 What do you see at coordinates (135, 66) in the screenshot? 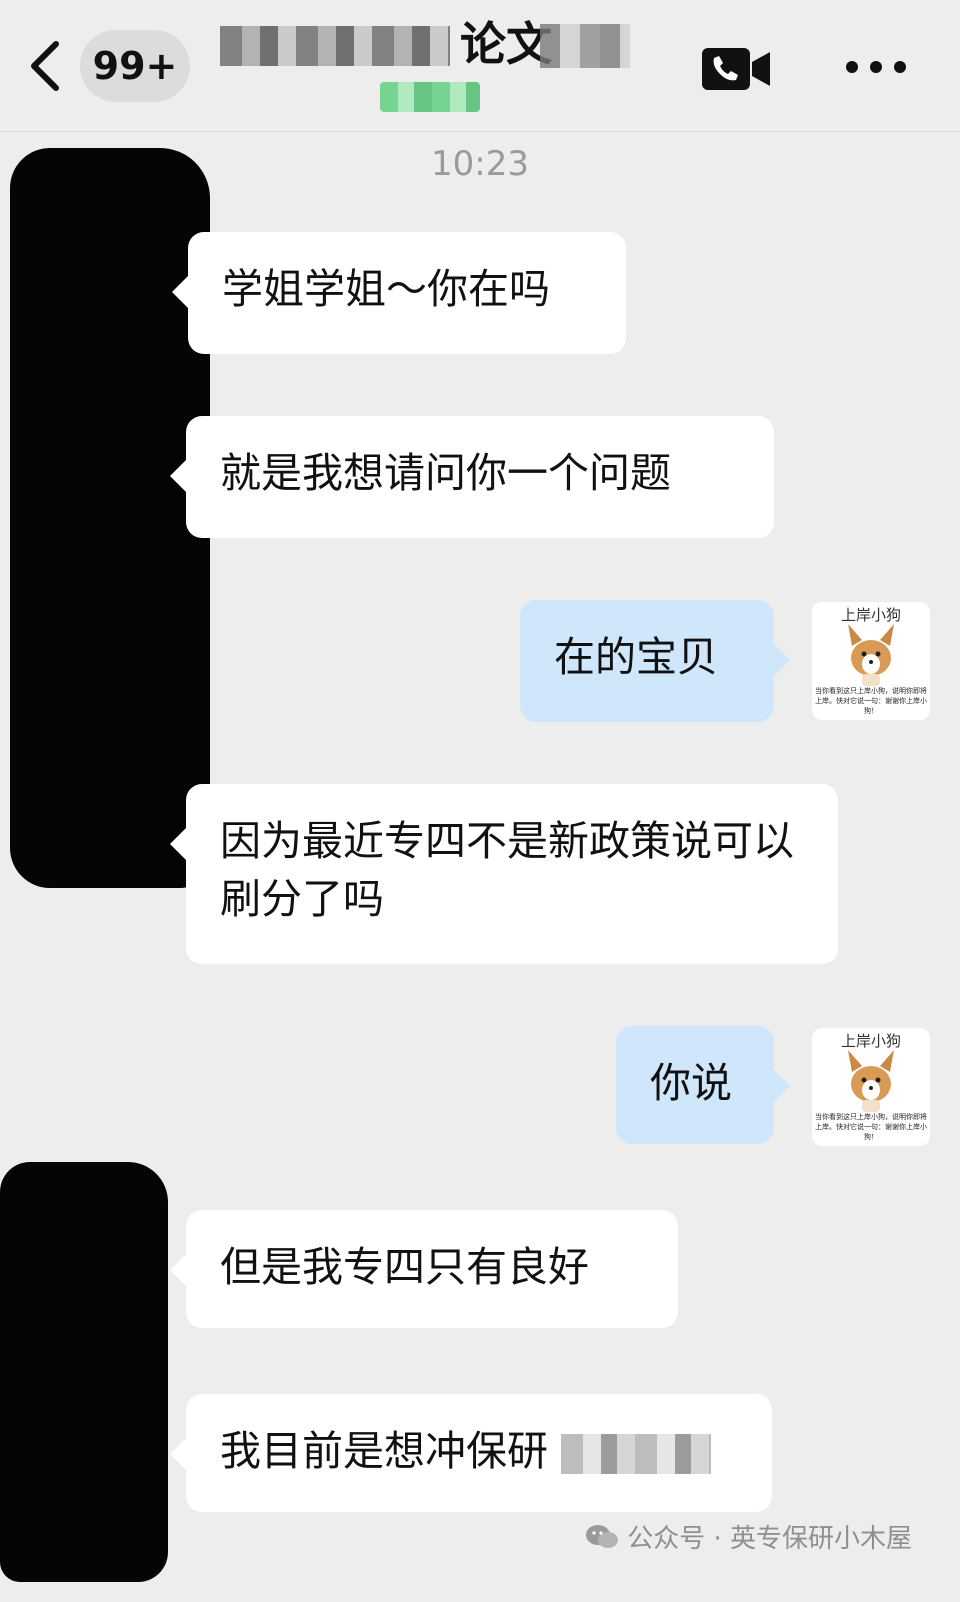
I see `unread-count-badge: 99+` at bounding box center [135, 66].